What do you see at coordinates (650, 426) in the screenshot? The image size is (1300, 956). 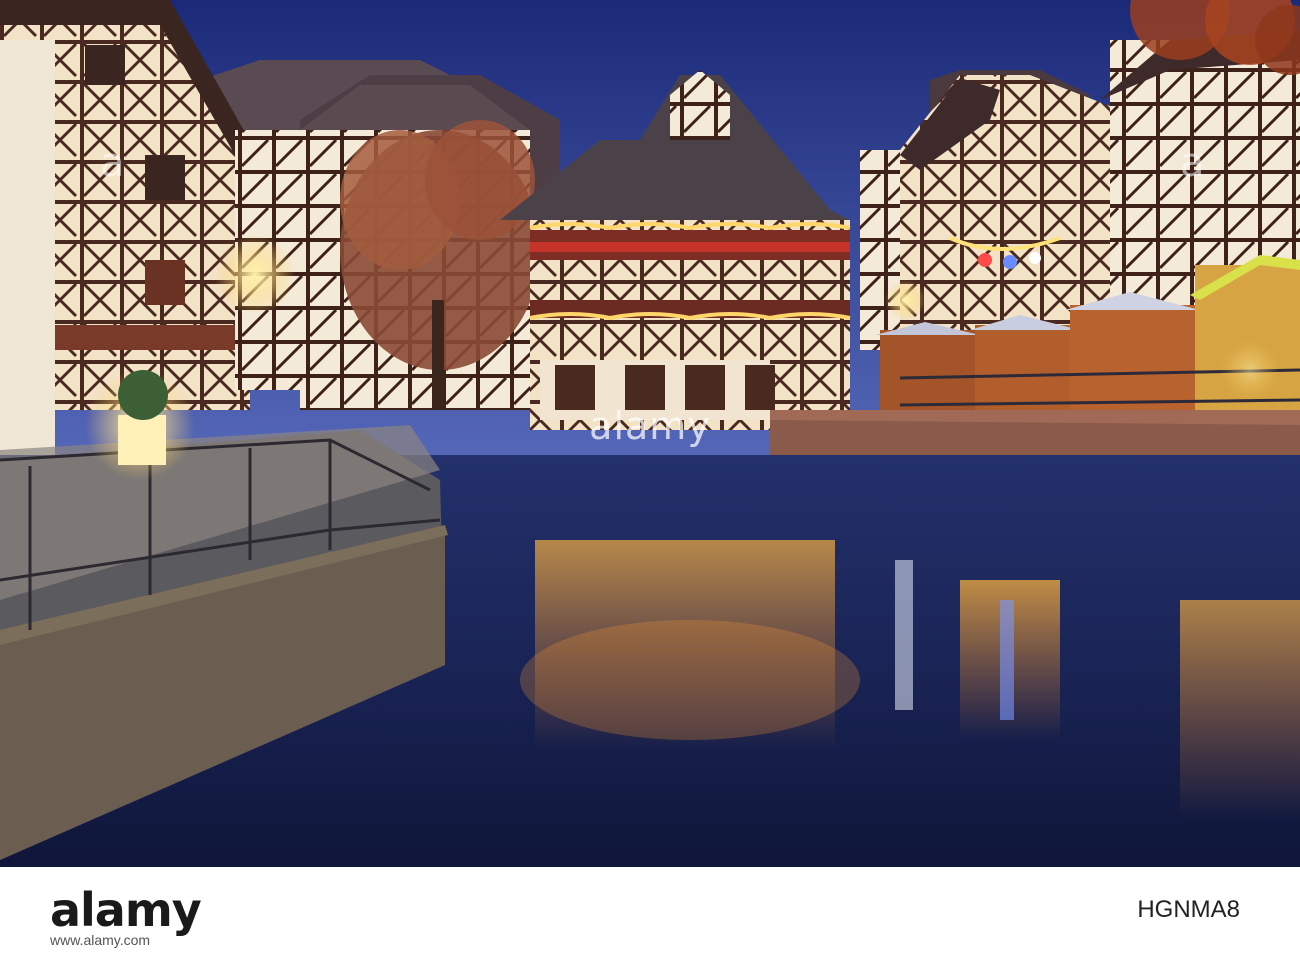 I see `watermark-center: alamy` at bounding box center [650, 426].